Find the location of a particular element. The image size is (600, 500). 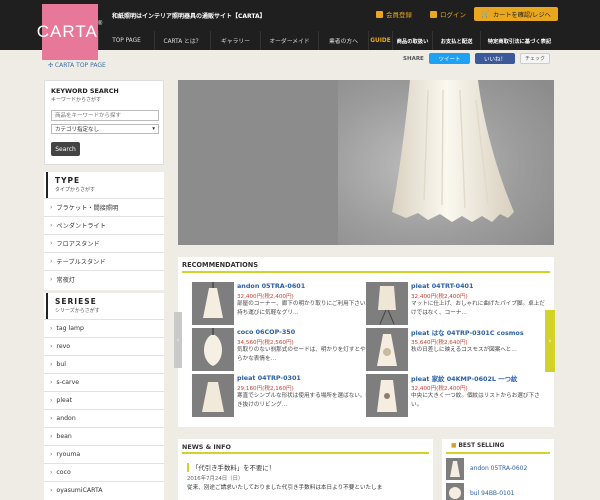

star-icon: ■ is located at coordinates (454, 446).